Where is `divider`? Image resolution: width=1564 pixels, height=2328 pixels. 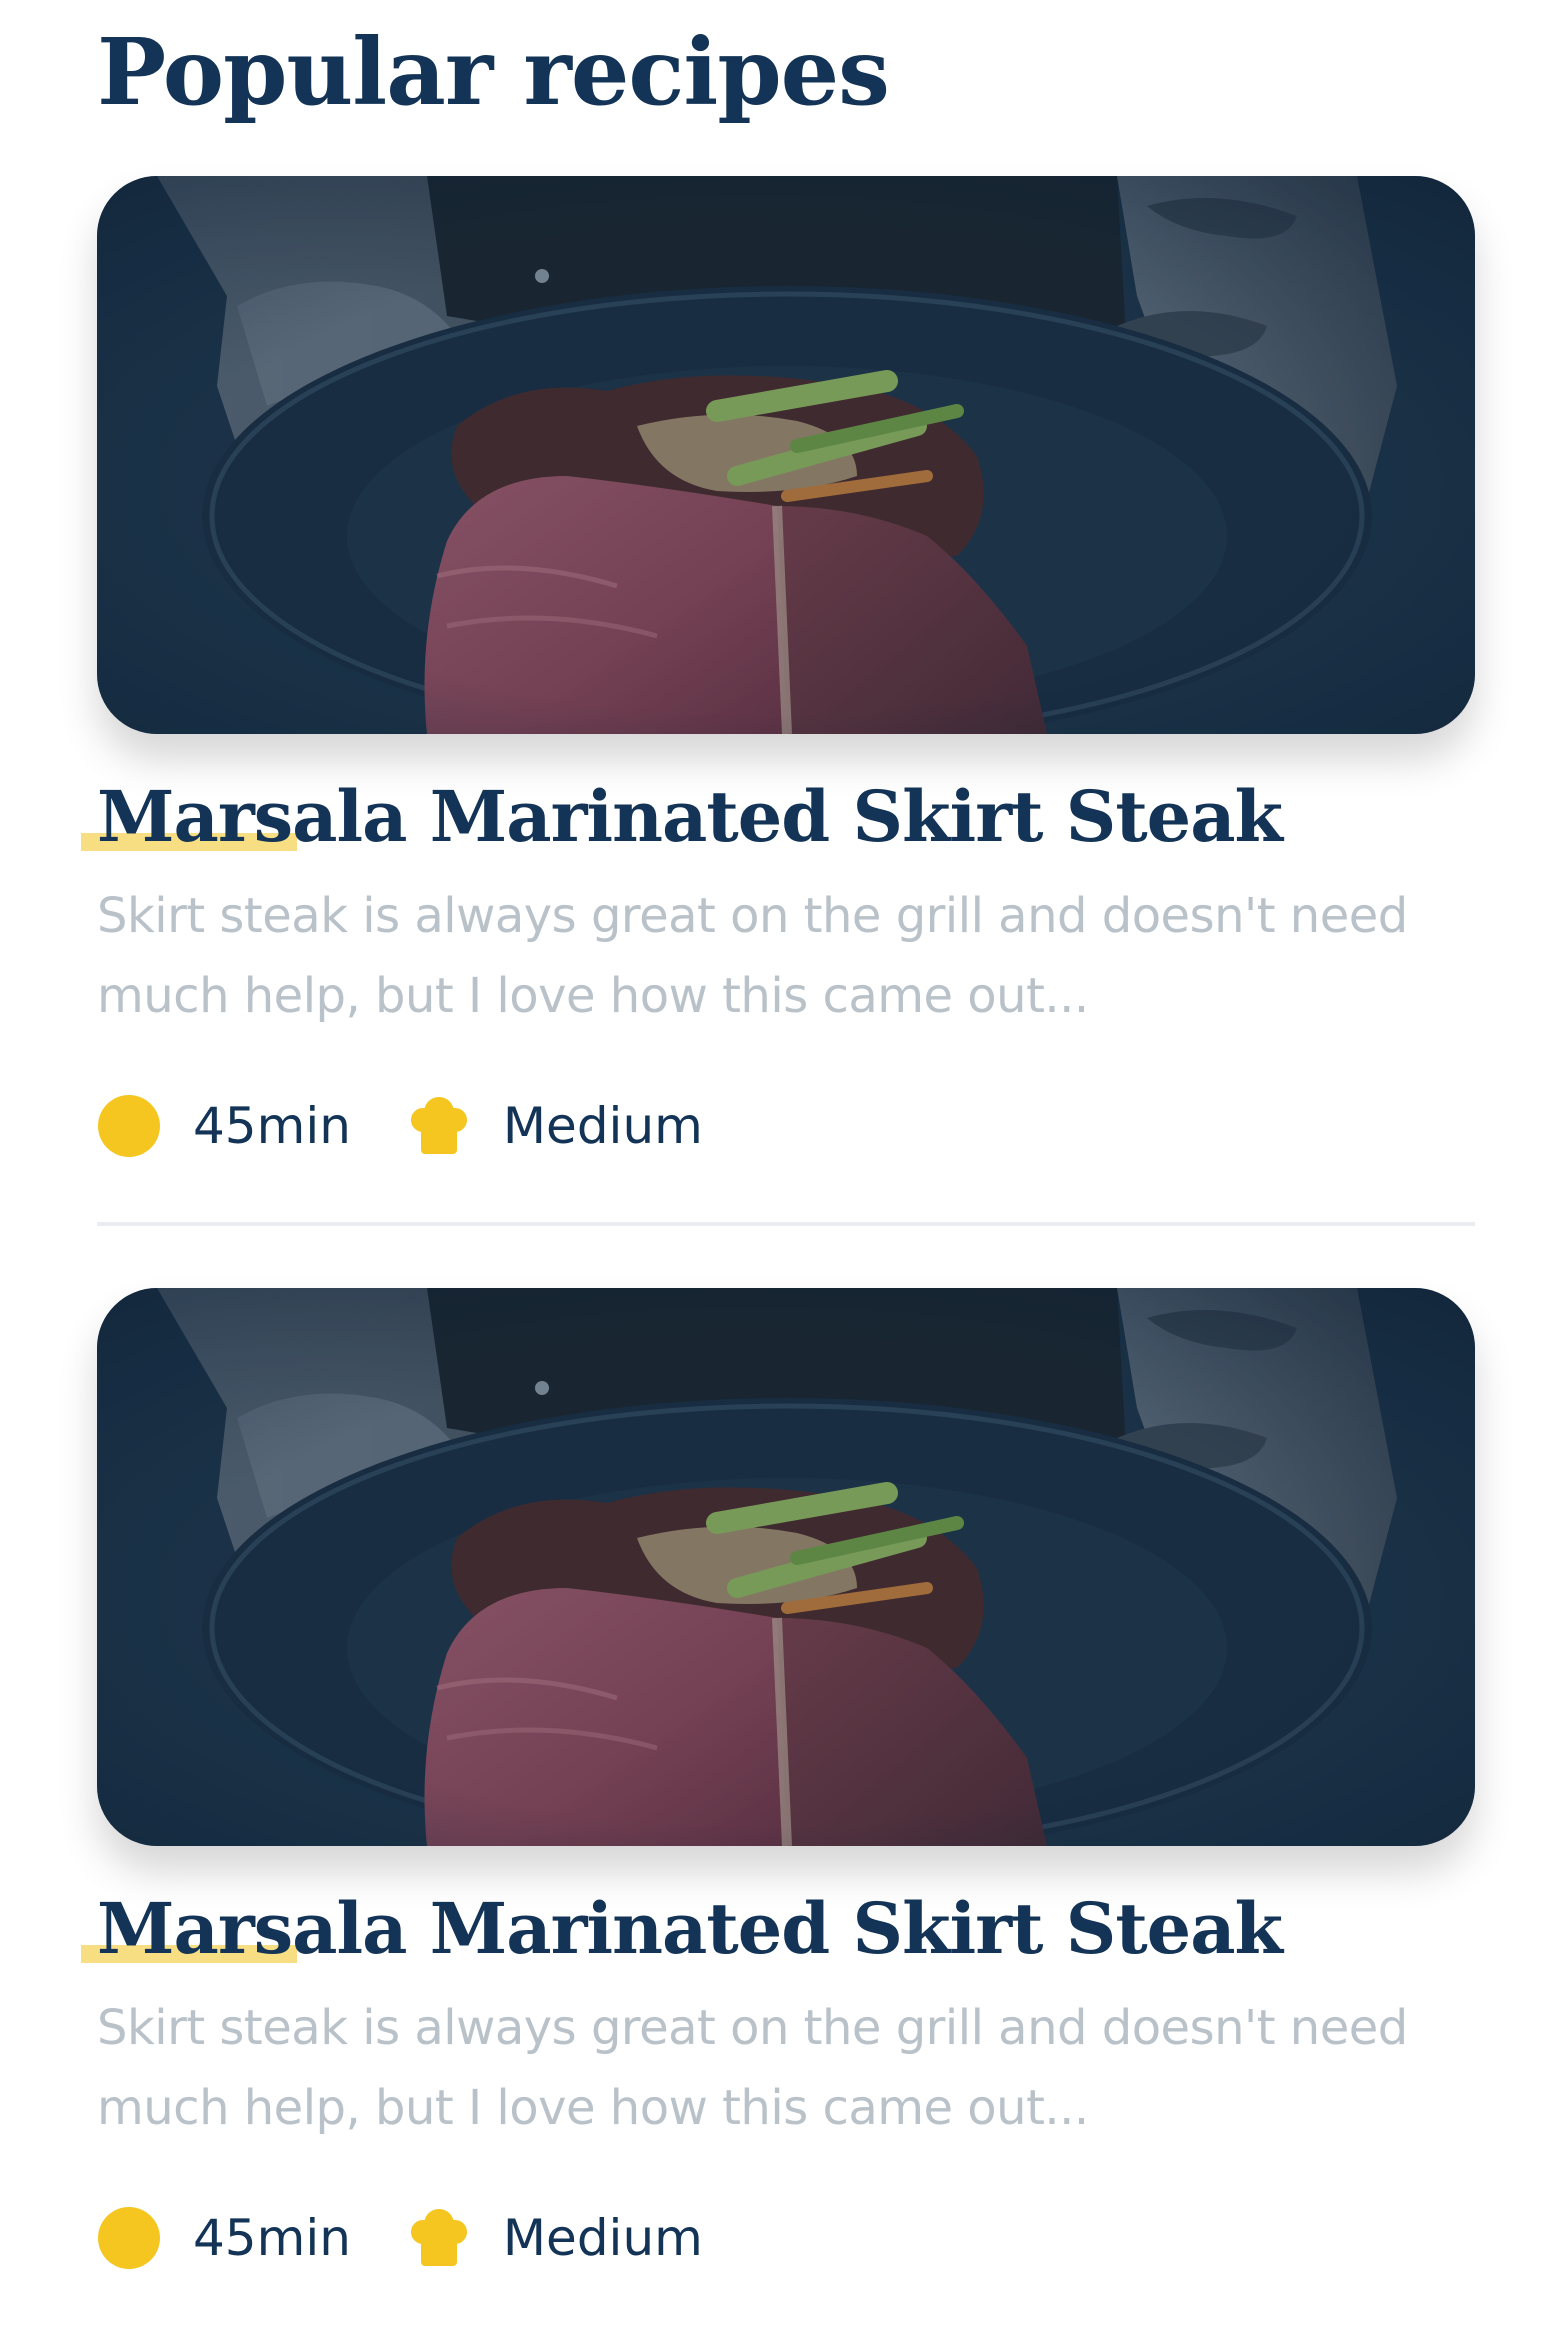
divider is located at coordinates (786, 1224).